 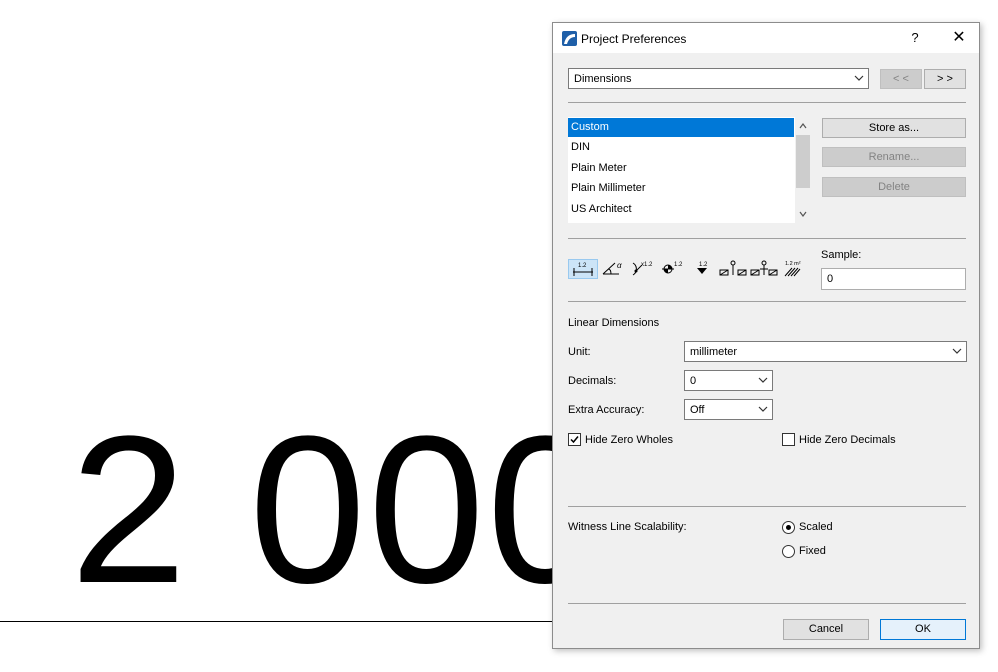 What do you see at coordinates (841, 255) in the screenshot?
I see `sample-label: Sample:` at bounding box center [841, 255].